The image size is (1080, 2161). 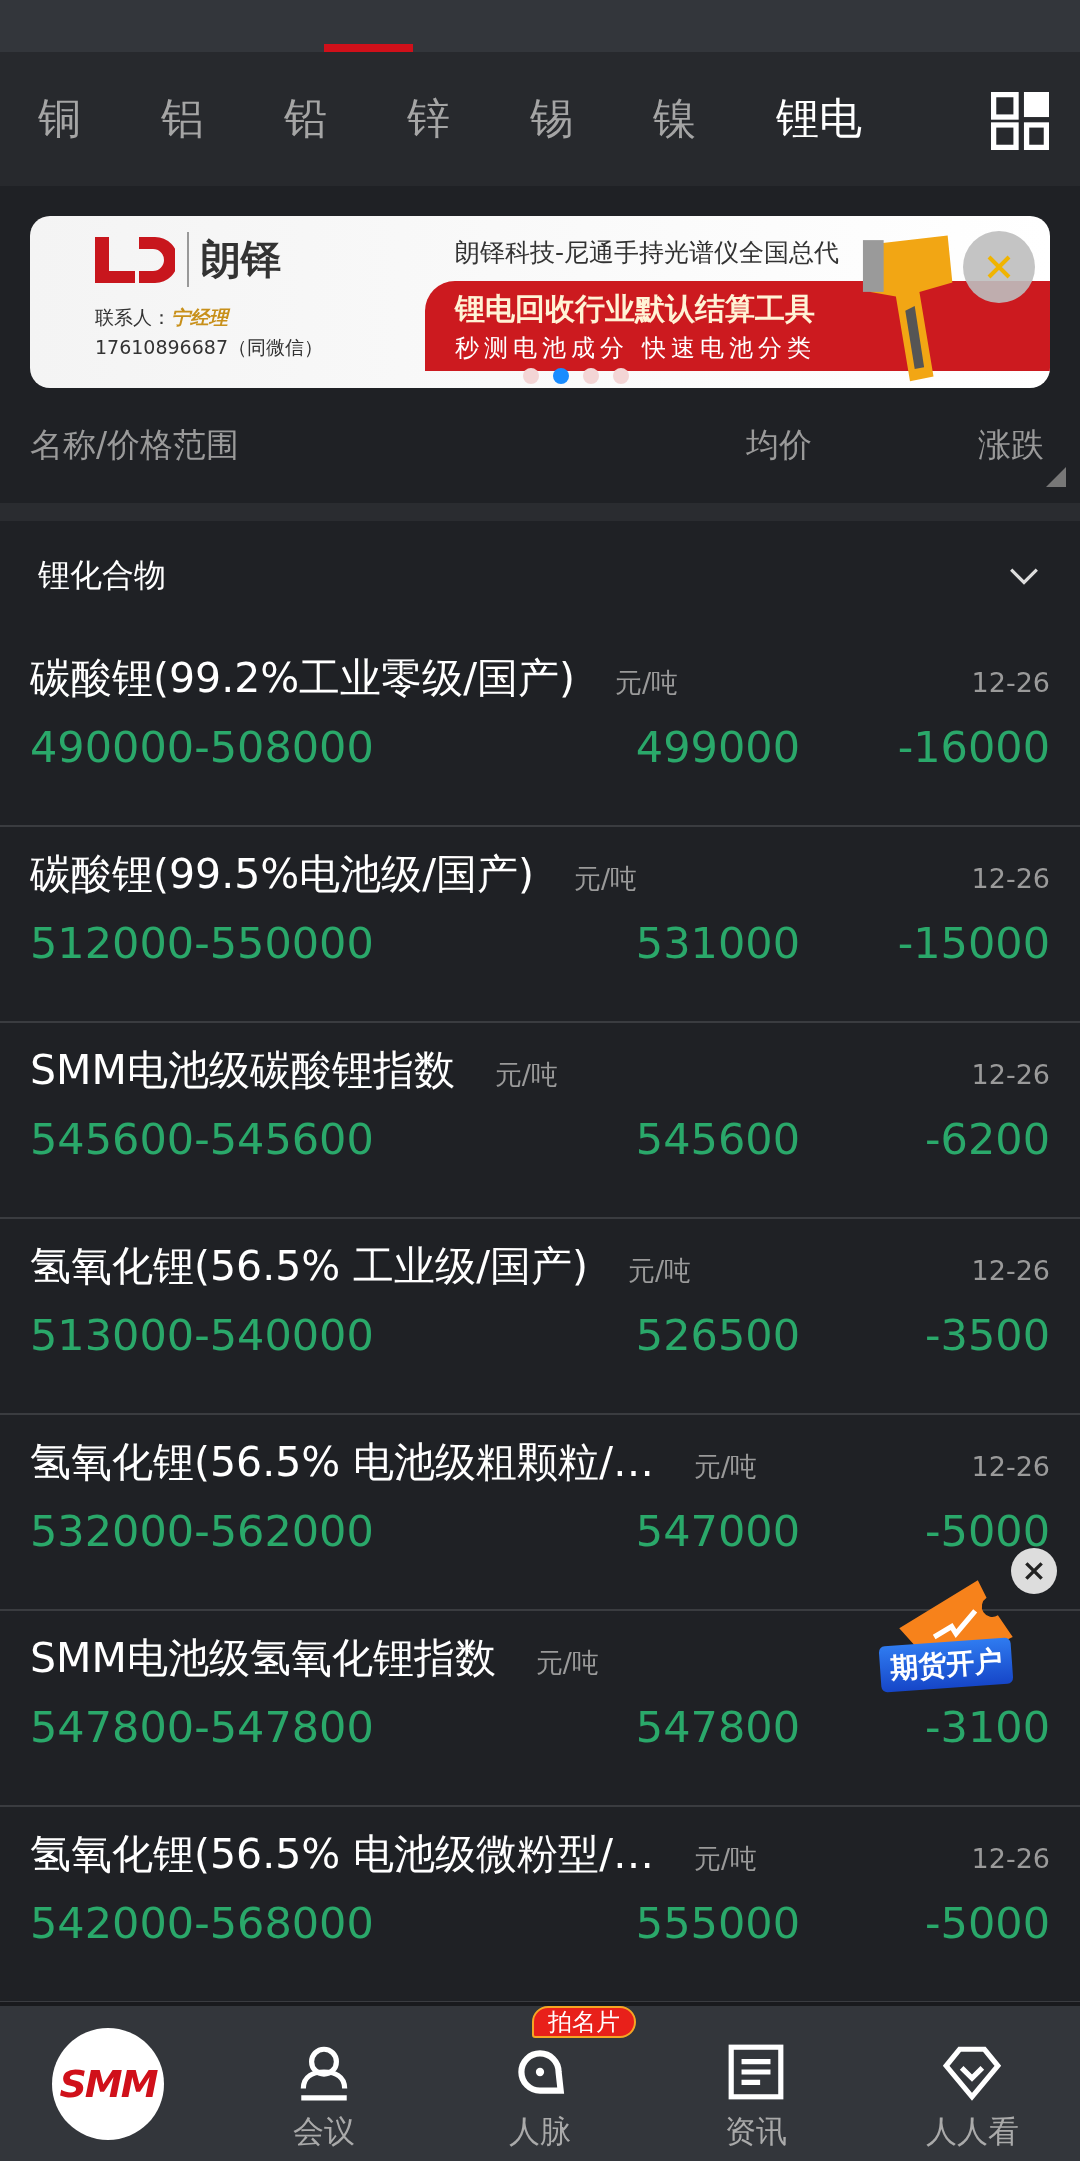 I want to click on nav-tab: 人脉, so click(x=540, y=2097).